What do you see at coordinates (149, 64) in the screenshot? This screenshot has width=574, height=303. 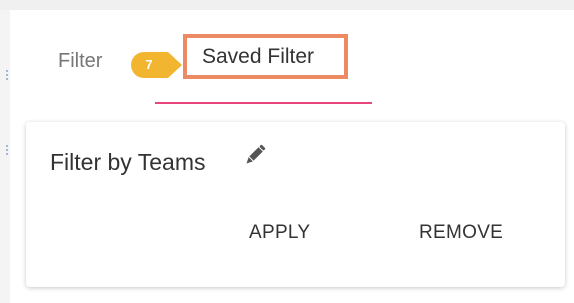 I see `step-badge-number: 7` at bounding box center [149, 64].